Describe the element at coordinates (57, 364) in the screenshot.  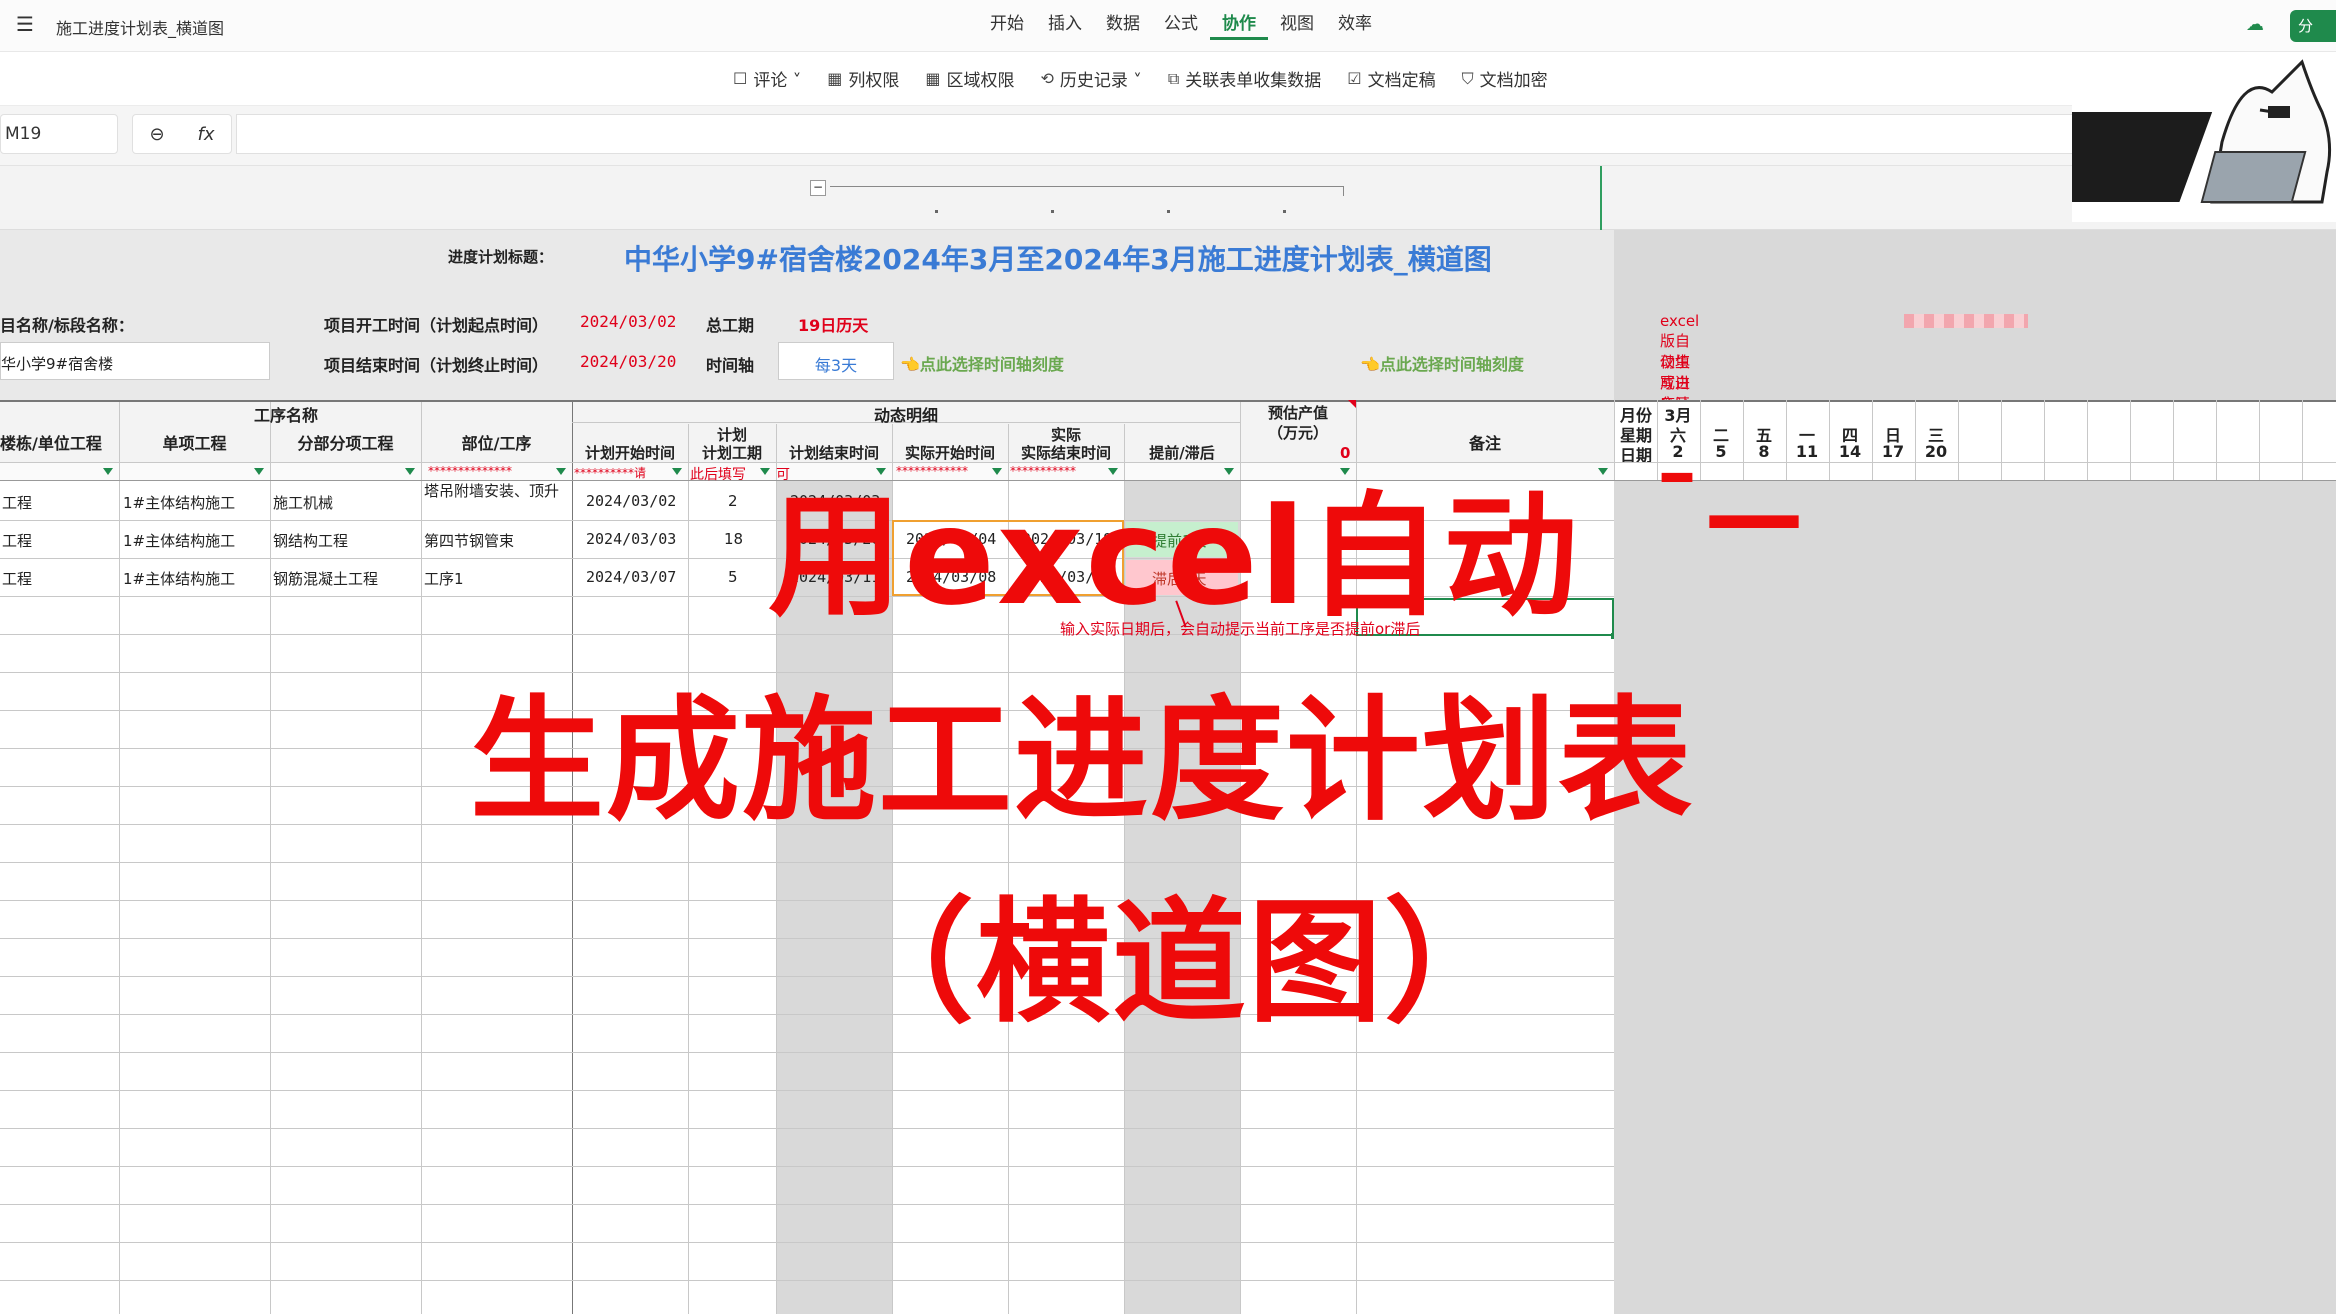
I see `project-name-value: 华小学9#宿舍楼` at that location.